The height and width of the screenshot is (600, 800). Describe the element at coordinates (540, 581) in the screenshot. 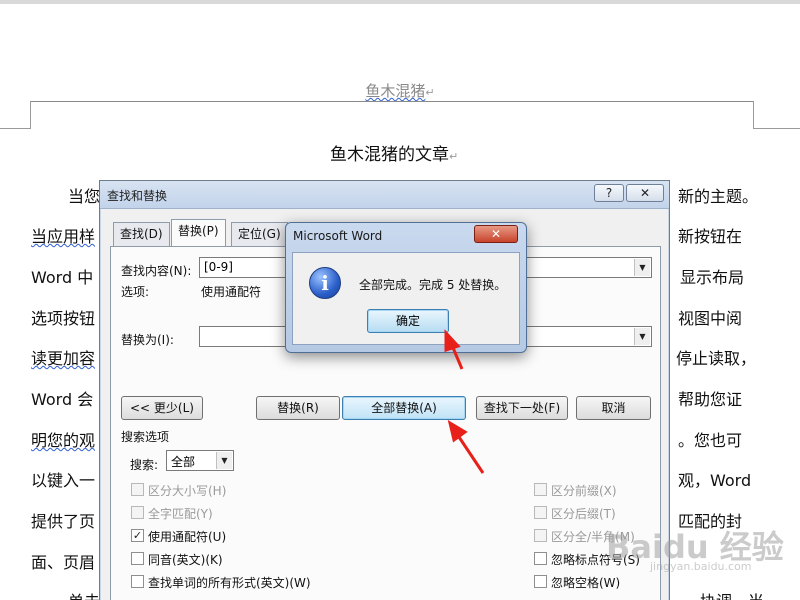

I see `ignore-space-checkbox` at that location.